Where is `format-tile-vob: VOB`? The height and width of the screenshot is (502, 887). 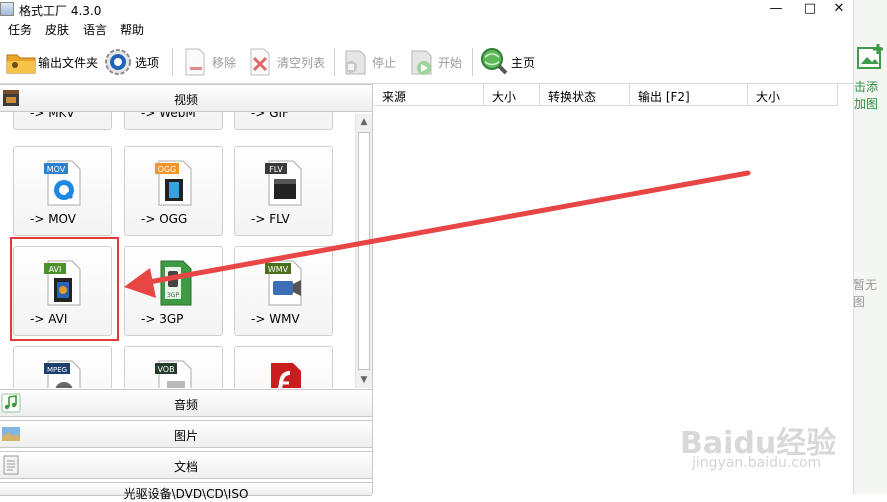 format-tile-vob: VOB is located at coordinates (173, 367).